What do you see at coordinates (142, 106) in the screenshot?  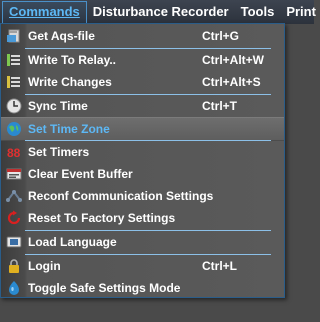 I see `menu-item-sync-time: Sync Time Ctrl+T` at bounding box center [142, 106].